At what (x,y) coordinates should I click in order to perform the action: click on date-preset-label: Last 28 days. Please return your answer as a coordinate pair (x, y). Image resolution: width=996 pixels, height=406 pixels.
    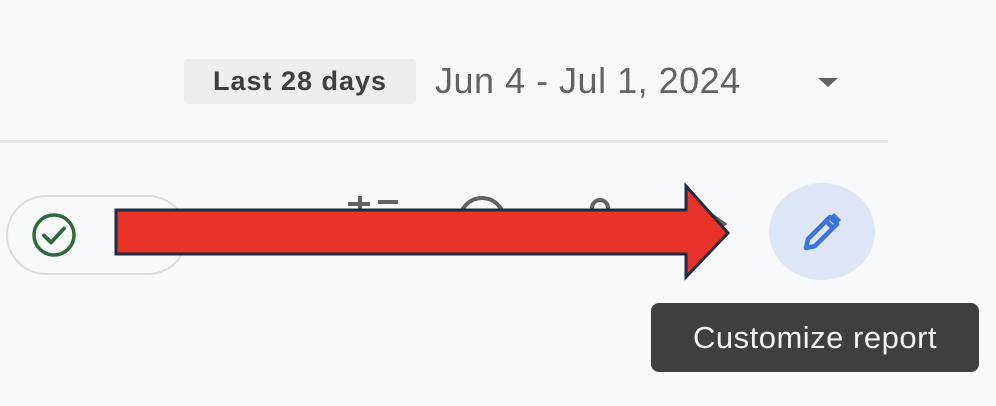
    Looking at the image, I should click on (300, 81).